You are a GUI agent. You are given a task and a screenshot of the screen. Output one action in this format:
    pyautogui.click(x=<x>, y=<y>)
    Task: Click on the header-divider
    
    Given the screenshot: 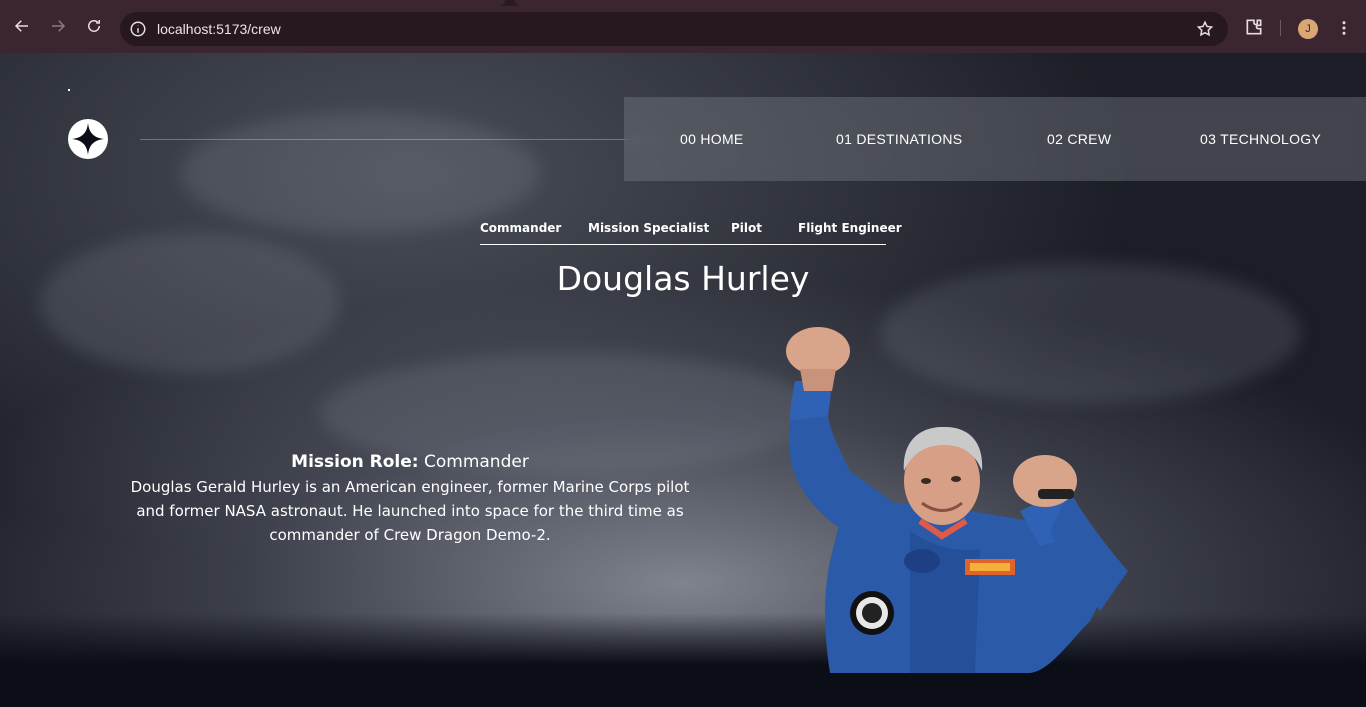 What is the action you would take?
    pyautogui.click(x=398, y=139)
    